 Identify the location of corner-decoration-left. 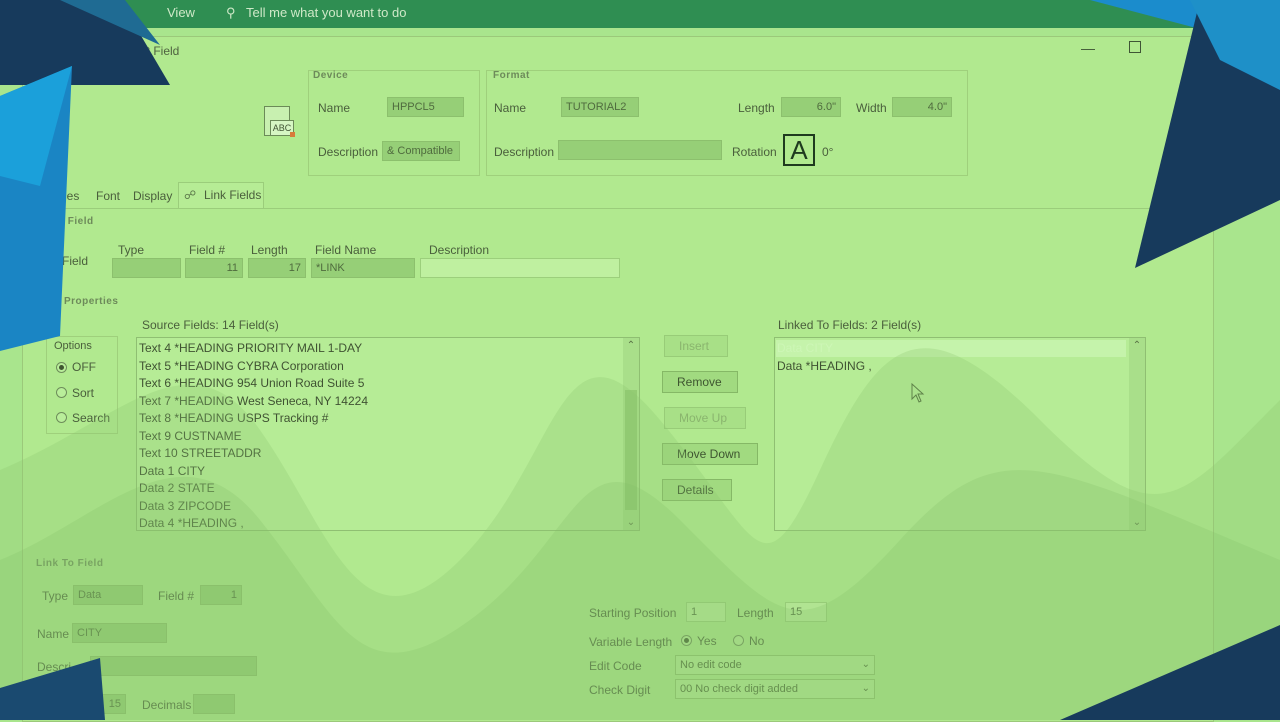
(36, 208).